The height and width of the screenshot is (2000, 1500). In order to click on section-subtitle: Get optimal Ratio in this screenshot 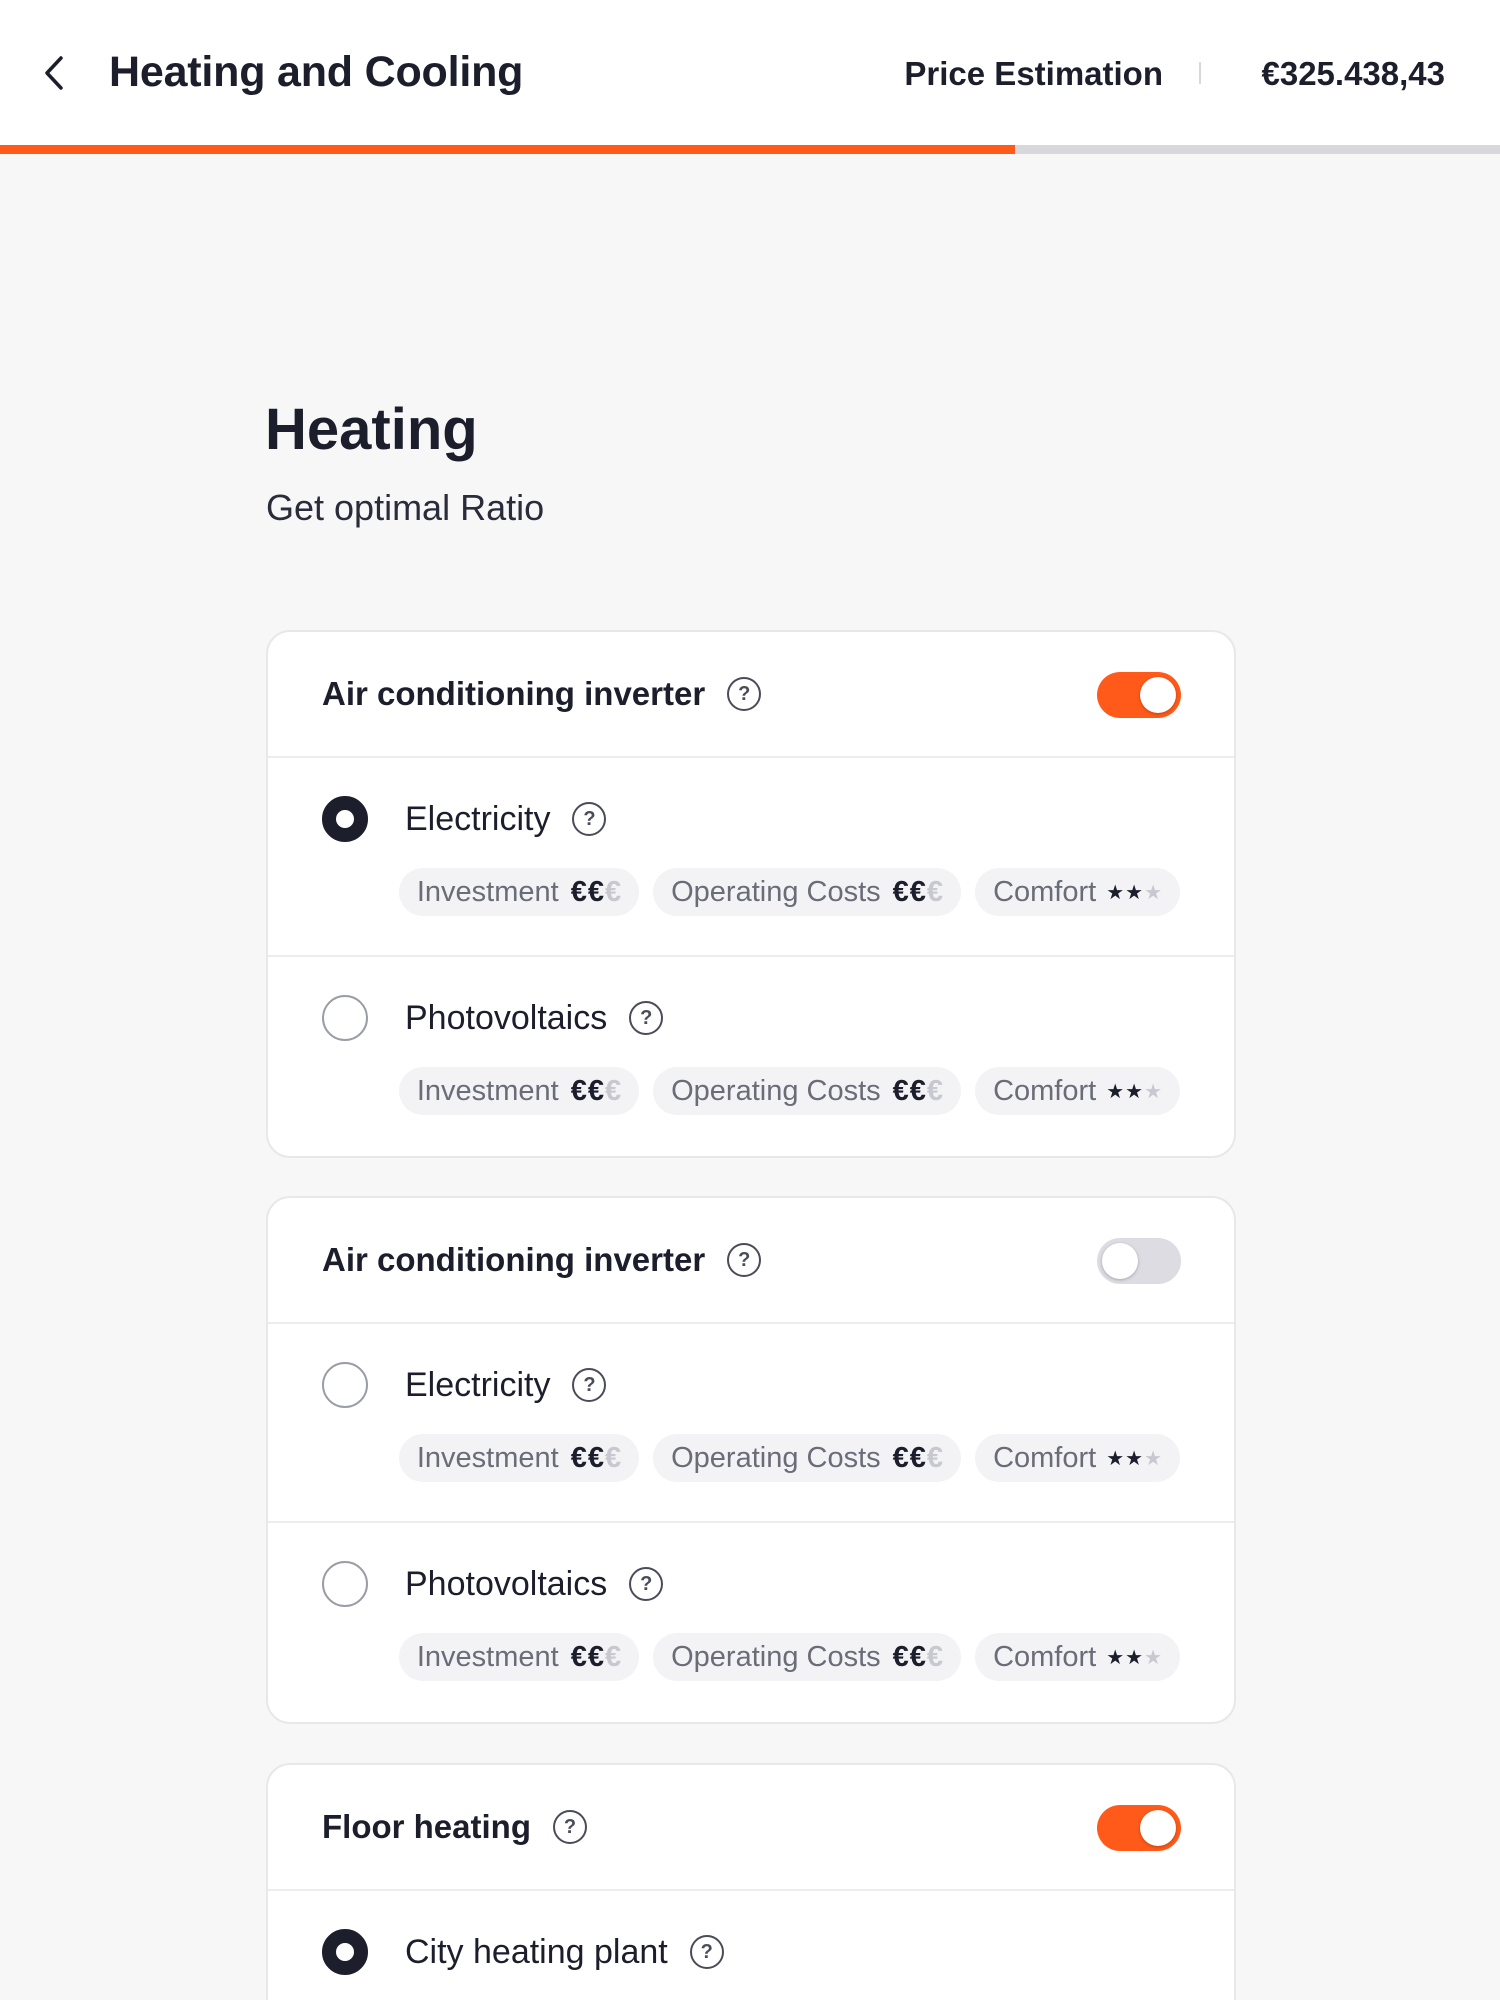, I will do `click(405, 507)`.